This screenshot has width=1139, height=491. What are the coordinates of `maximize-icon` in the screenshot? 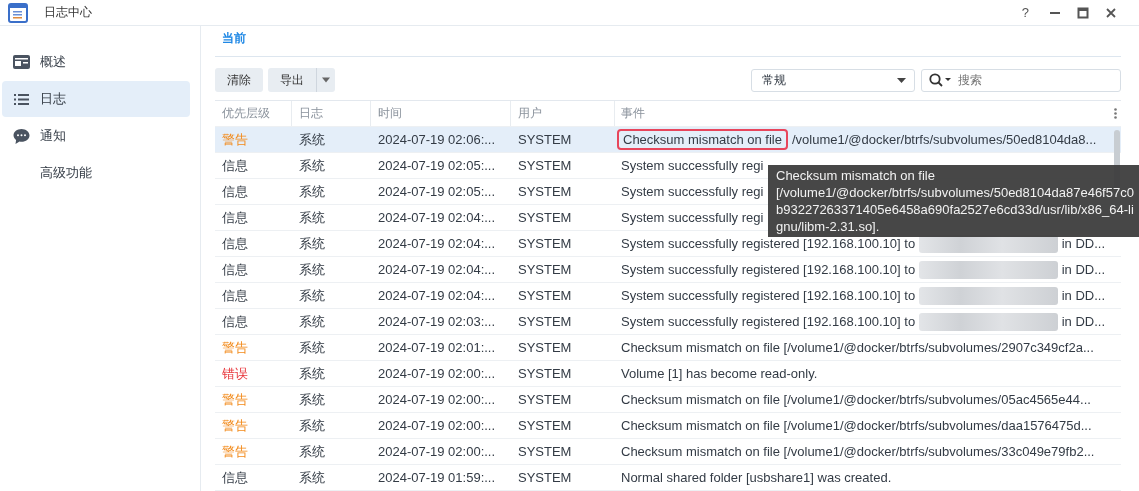 It's located at (1083, 12).